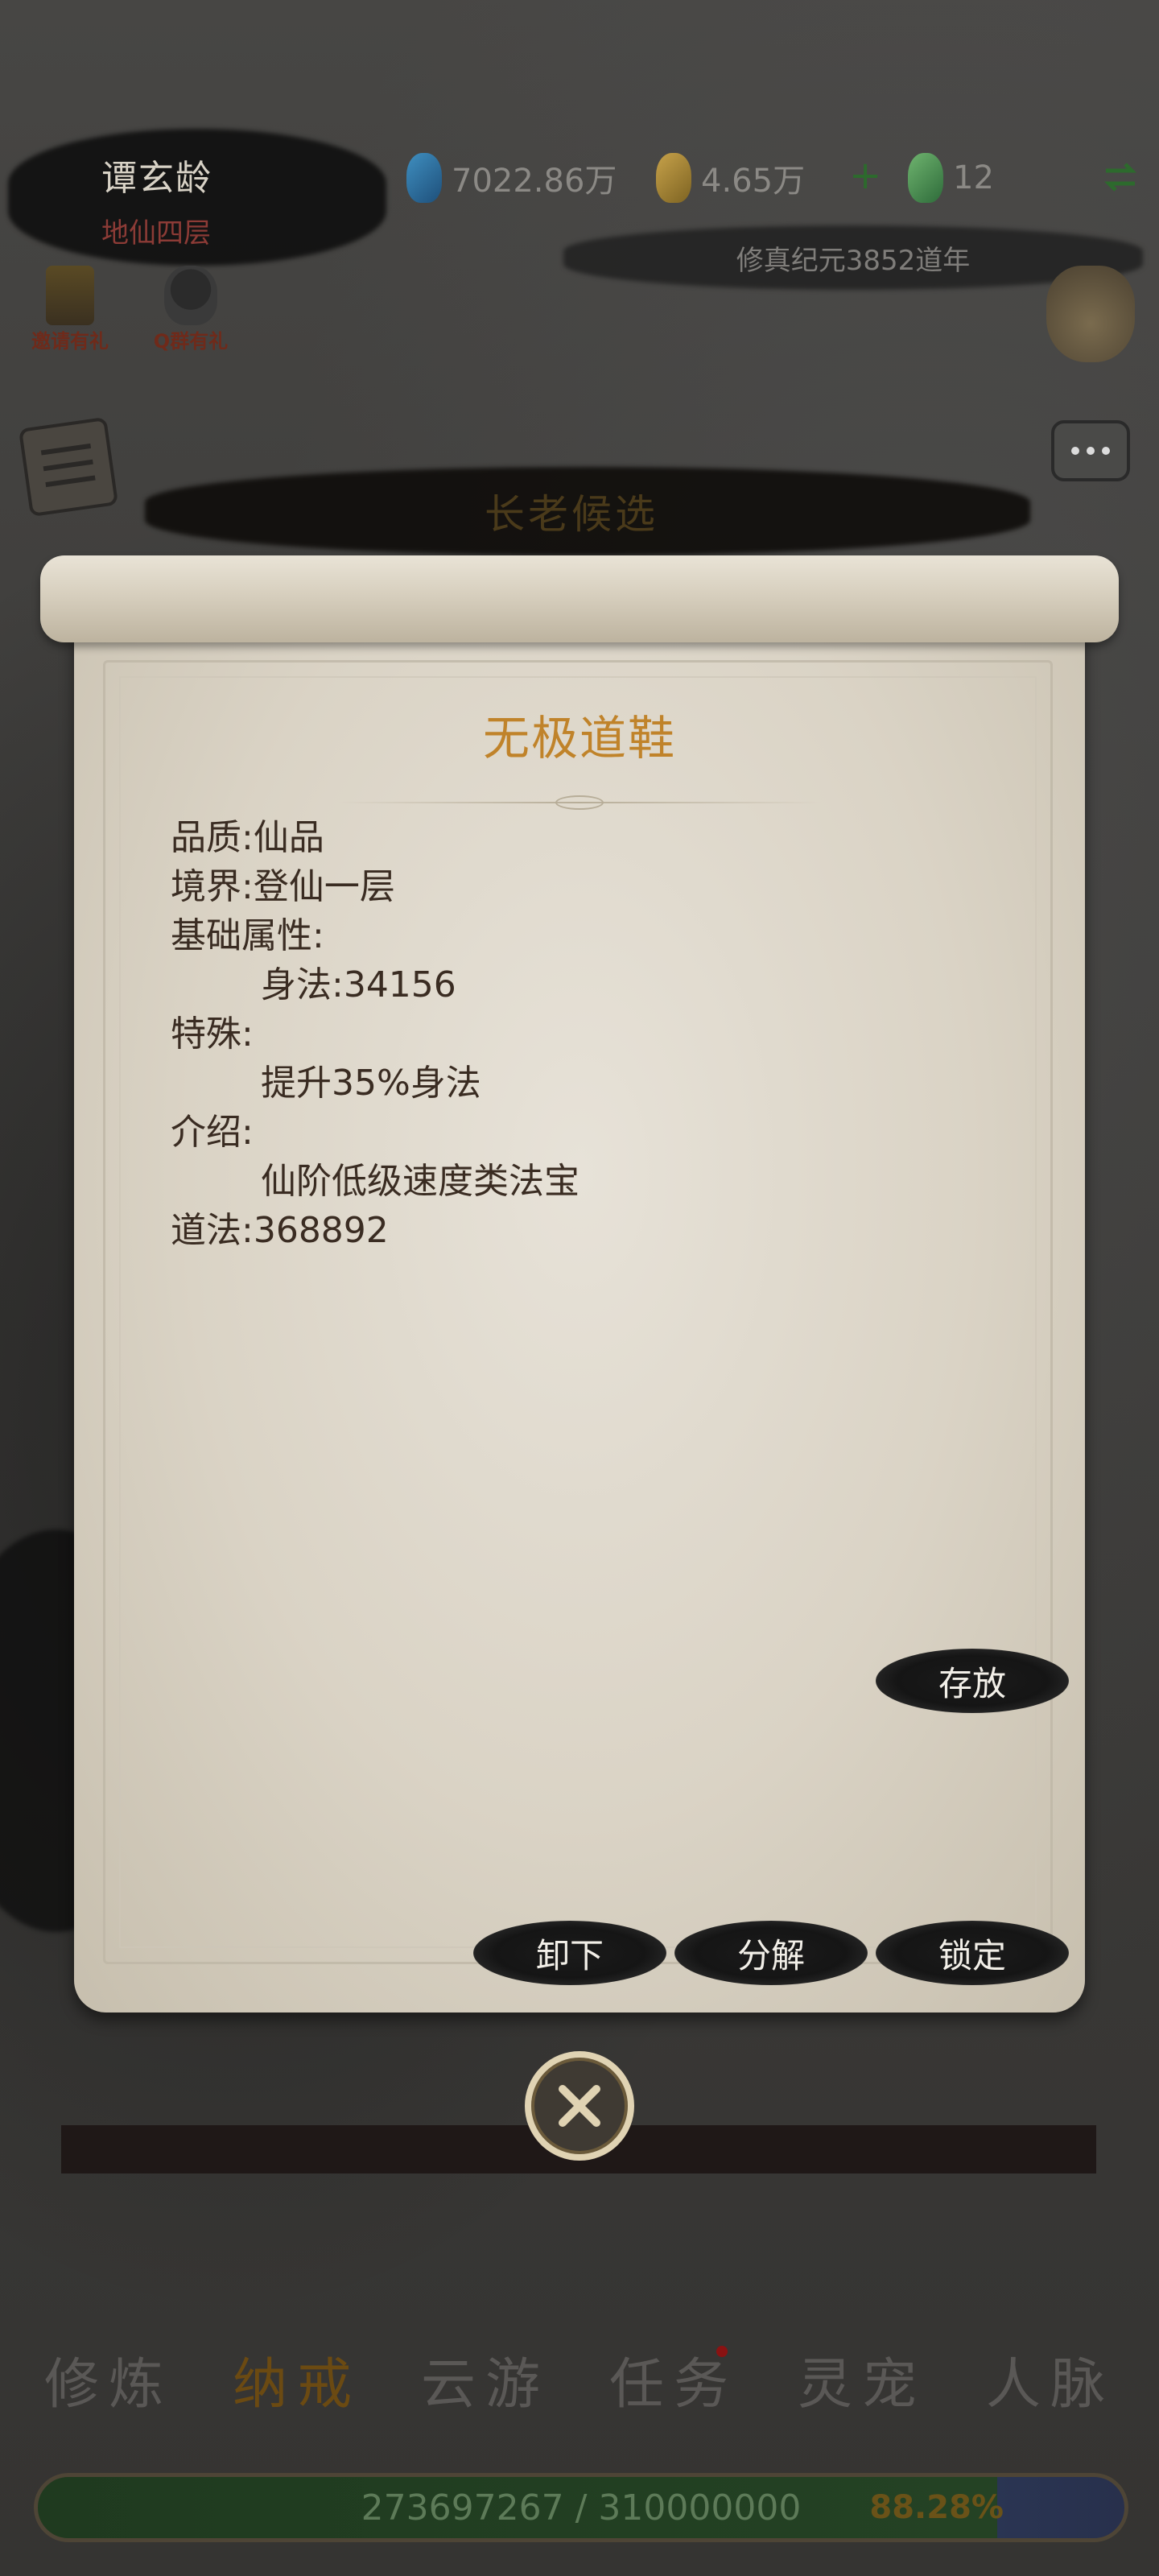  What do you see at coordinates (673, 178) in the screenshot?
I see `gold-ingot-icon` at bounding box center [673, 178].